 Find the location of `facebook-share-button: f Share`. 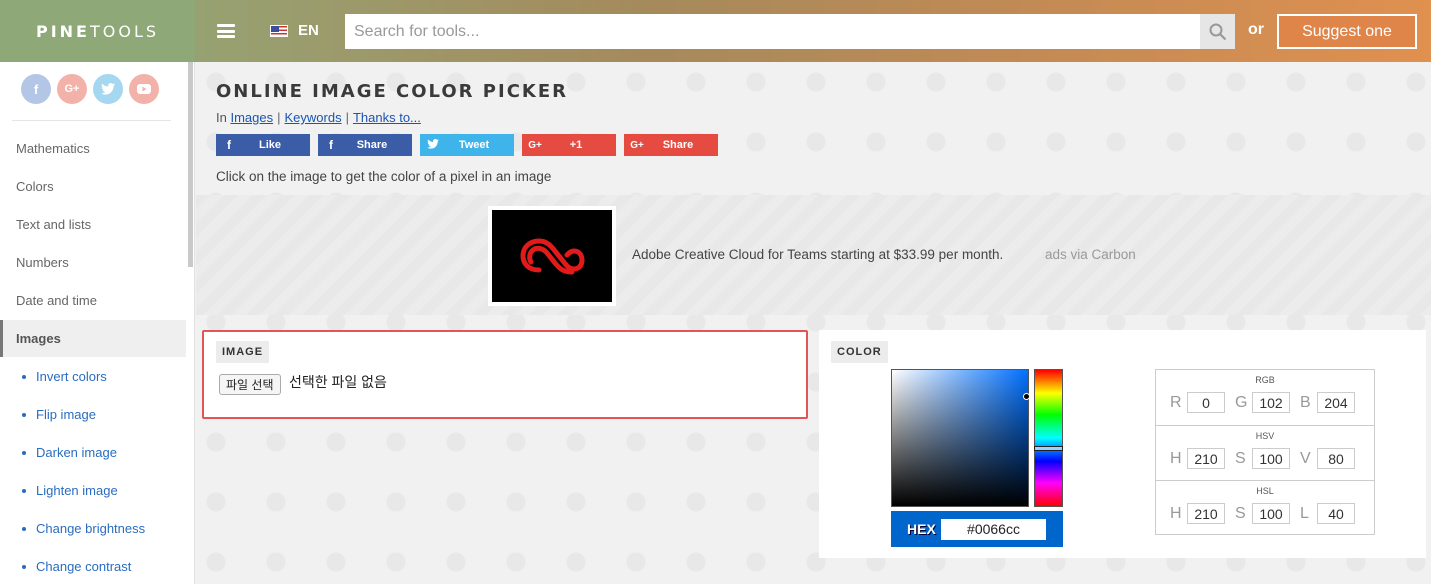

facebook-share-button: f Share is located at coordinates (365, 145).